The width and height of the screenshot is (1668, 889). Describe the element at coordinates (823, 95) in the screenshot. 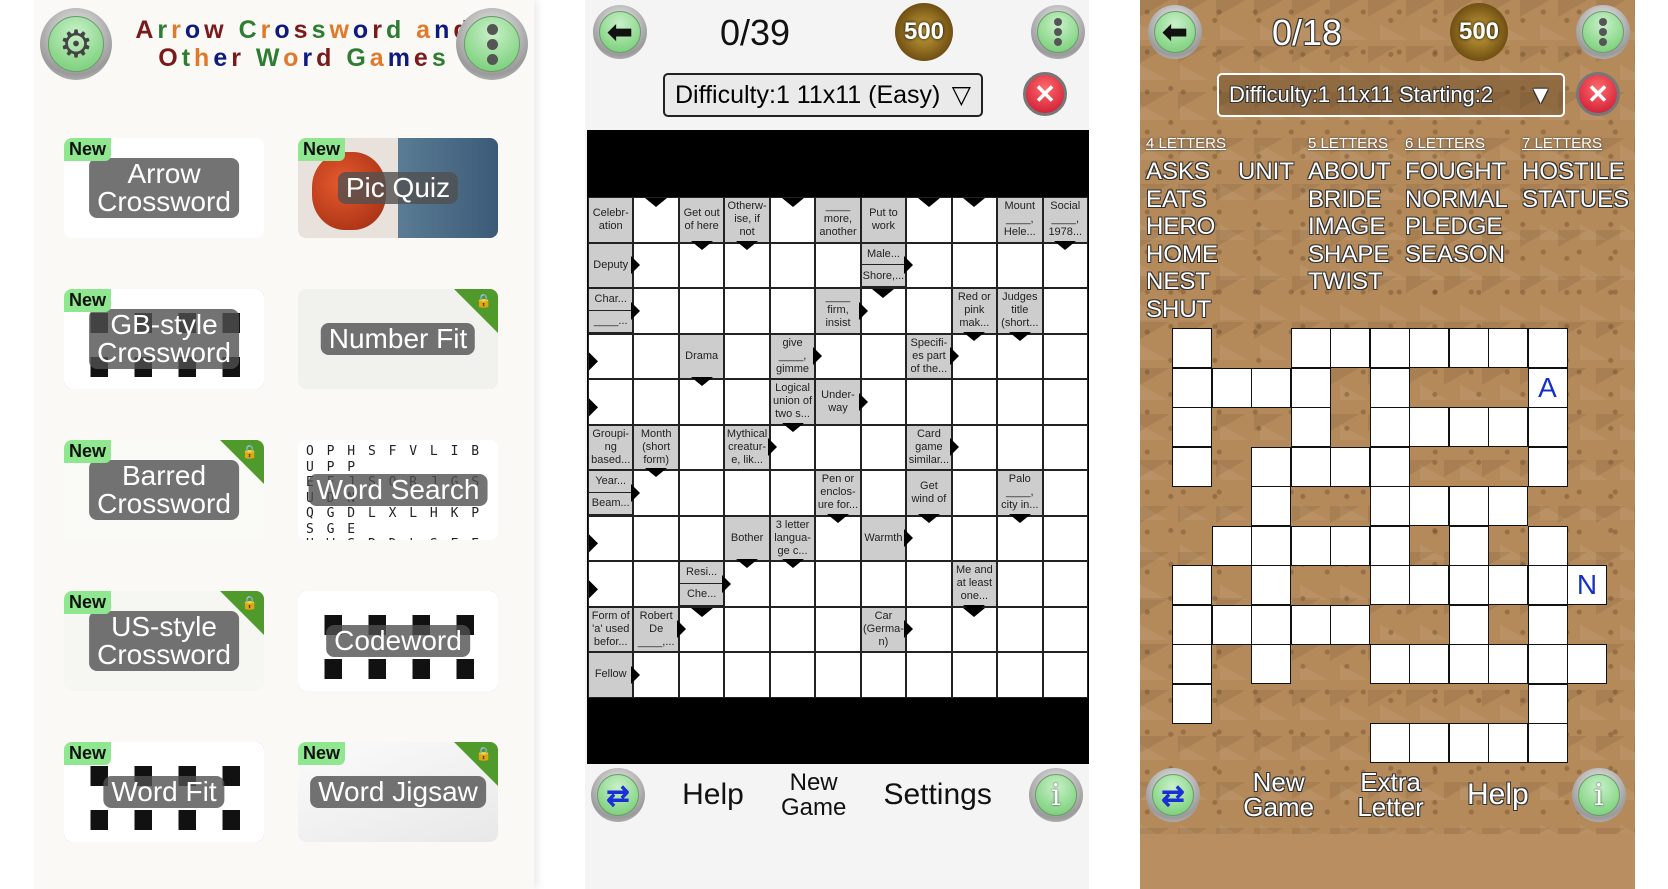

I see `difficulty-dropdown: Difficulty:1 11x11 (Easy) ▽` at that location.